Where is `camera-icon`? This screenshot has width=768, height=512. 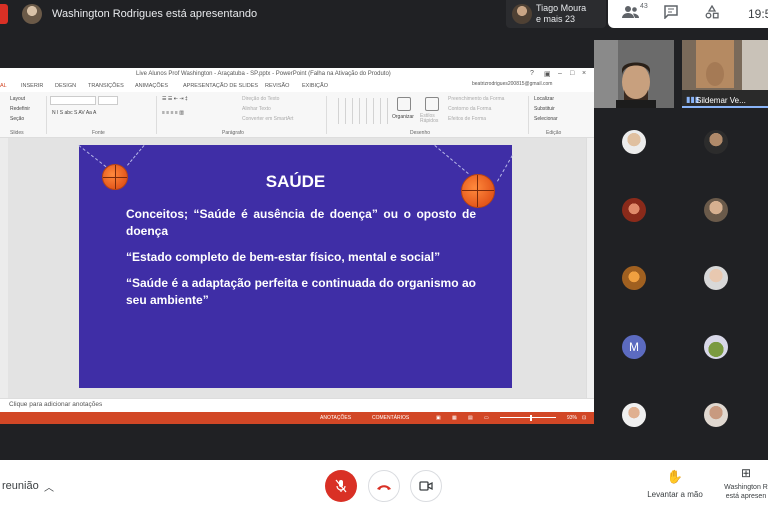
camera-icon is located at coordinates (426, 486).